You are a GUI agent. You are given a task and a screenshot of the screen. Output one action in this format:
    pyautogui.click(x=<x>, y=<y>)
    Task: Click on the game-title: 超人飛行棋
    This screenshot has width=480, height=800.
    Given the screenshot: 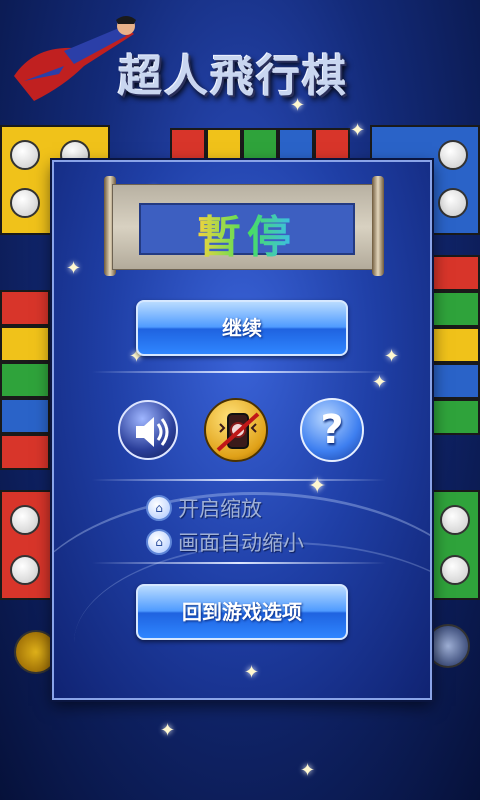 What is the action you would take?
    pyautogui.click(x=233, y=76)
    